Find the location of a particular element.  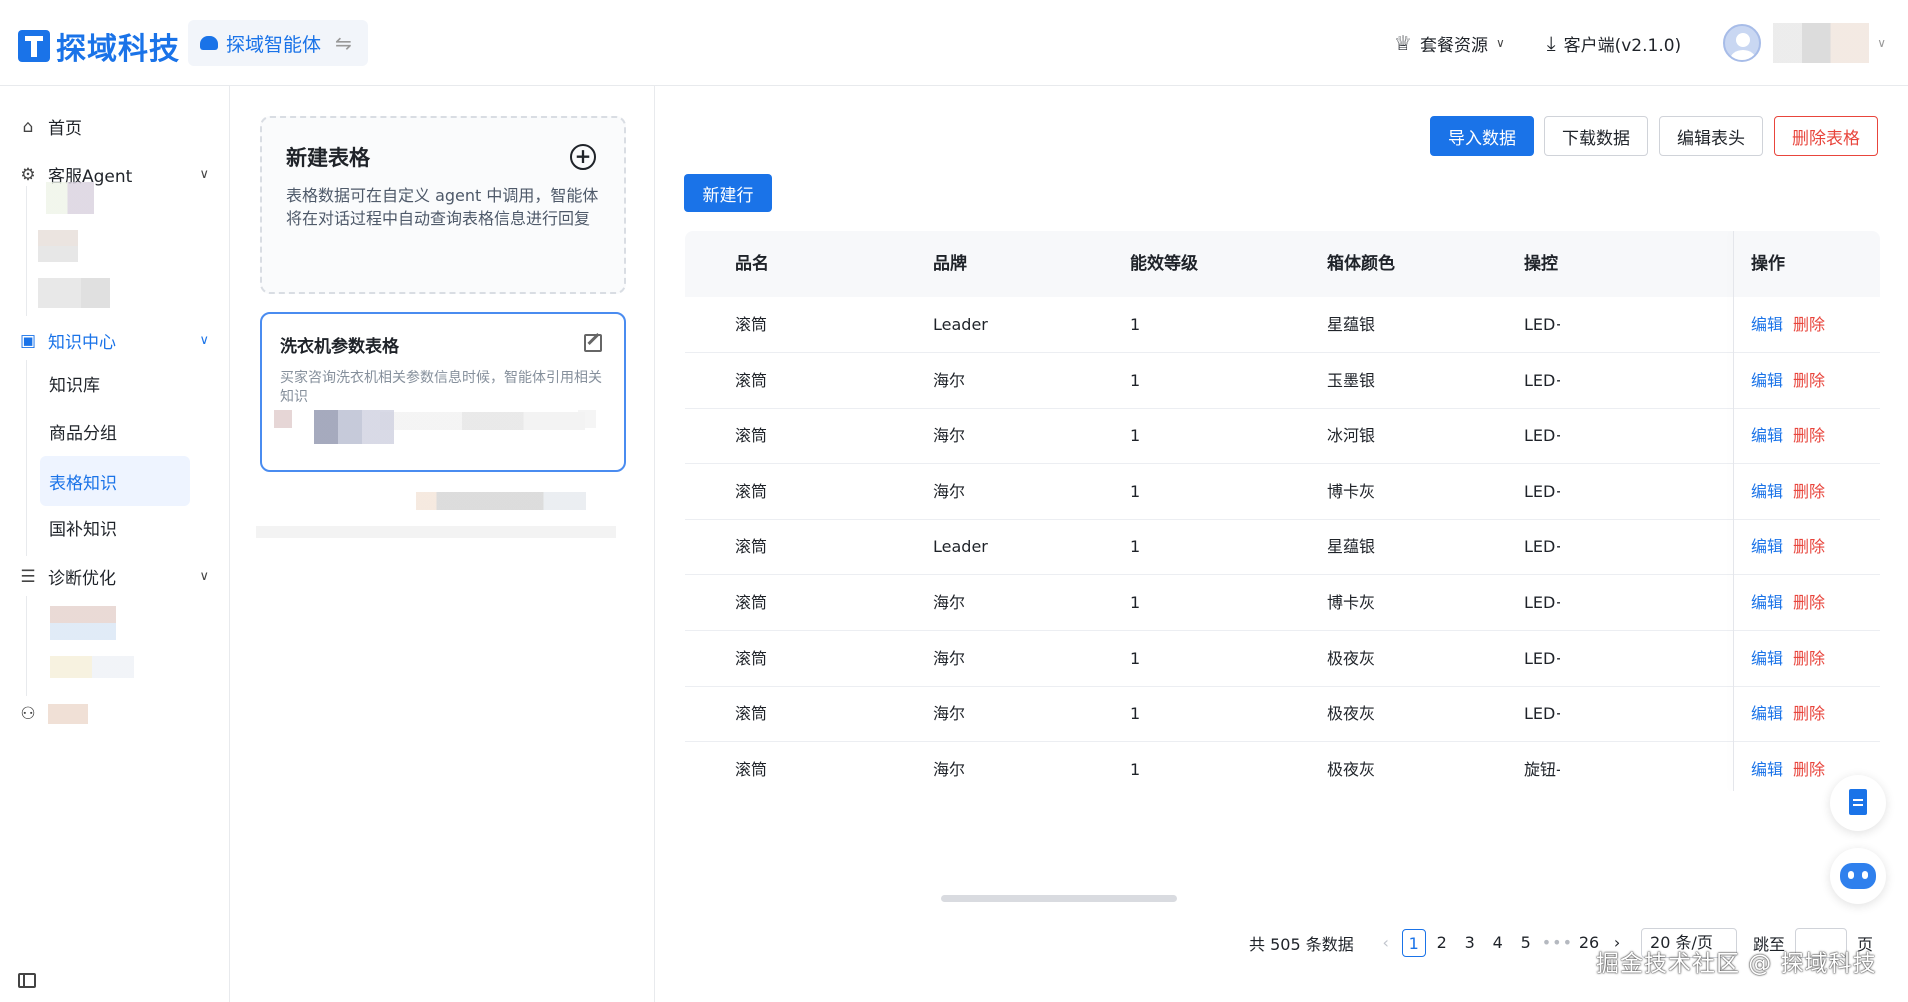

document-float-button is located at coordinates (1858, 803).